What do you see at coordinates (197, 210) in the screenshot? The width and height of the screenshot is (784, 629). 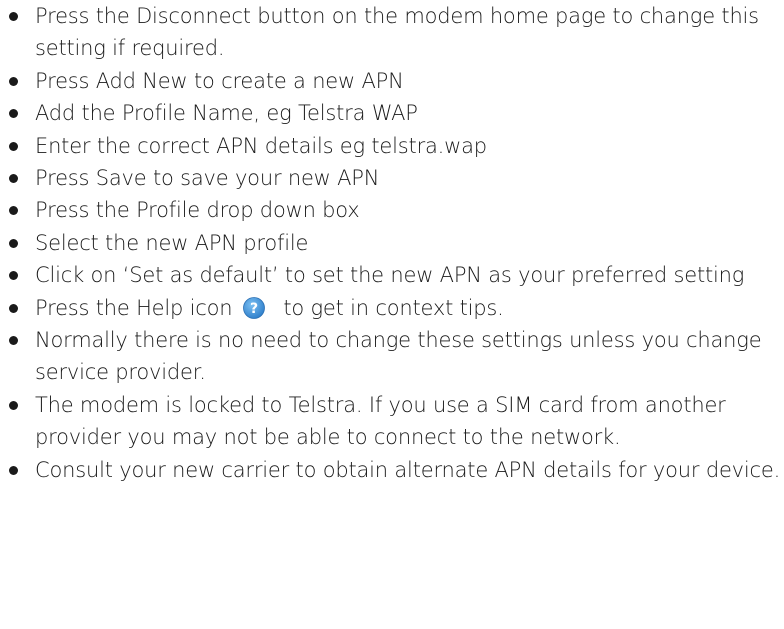 I see `tip-text: Press the Profile drop down box` at bounding box center [197, 210].